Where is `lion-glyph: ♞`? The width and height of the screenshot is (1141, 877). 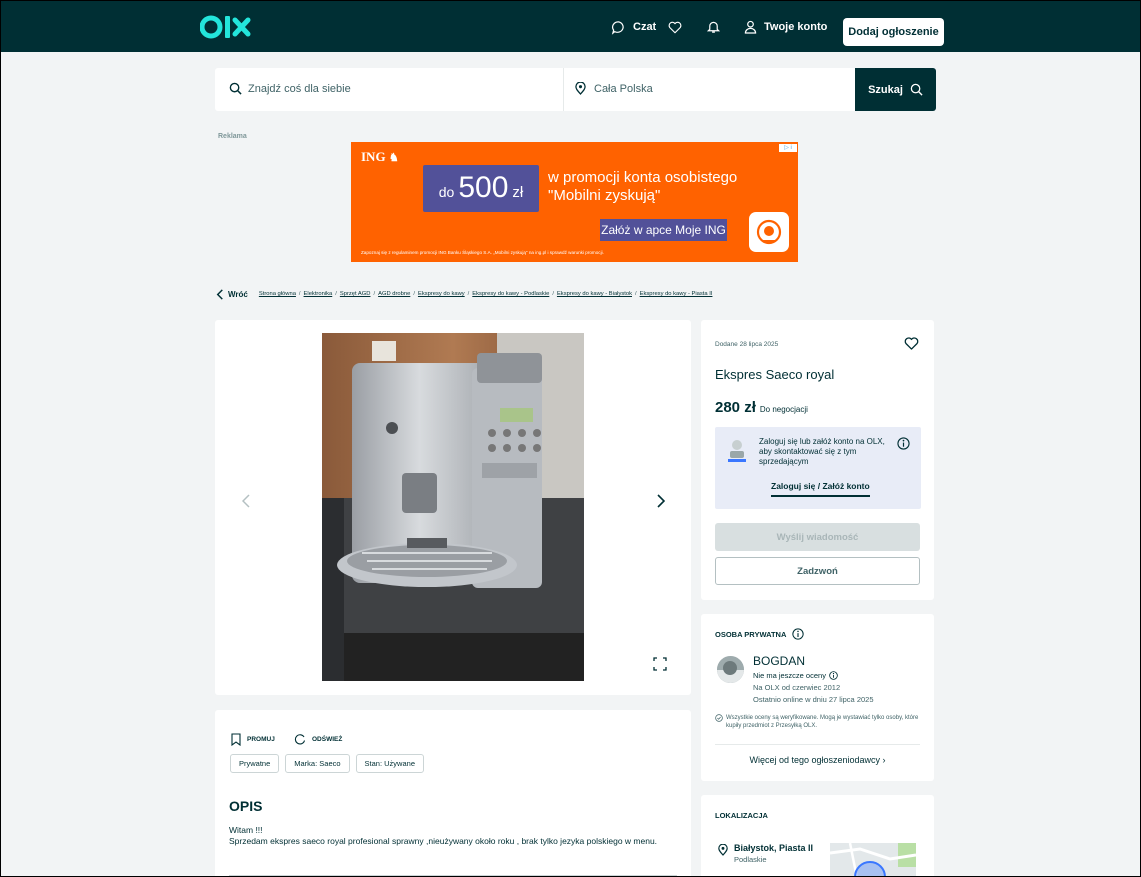 lion-glyph: ♞ is located at coordinates (393, 158).